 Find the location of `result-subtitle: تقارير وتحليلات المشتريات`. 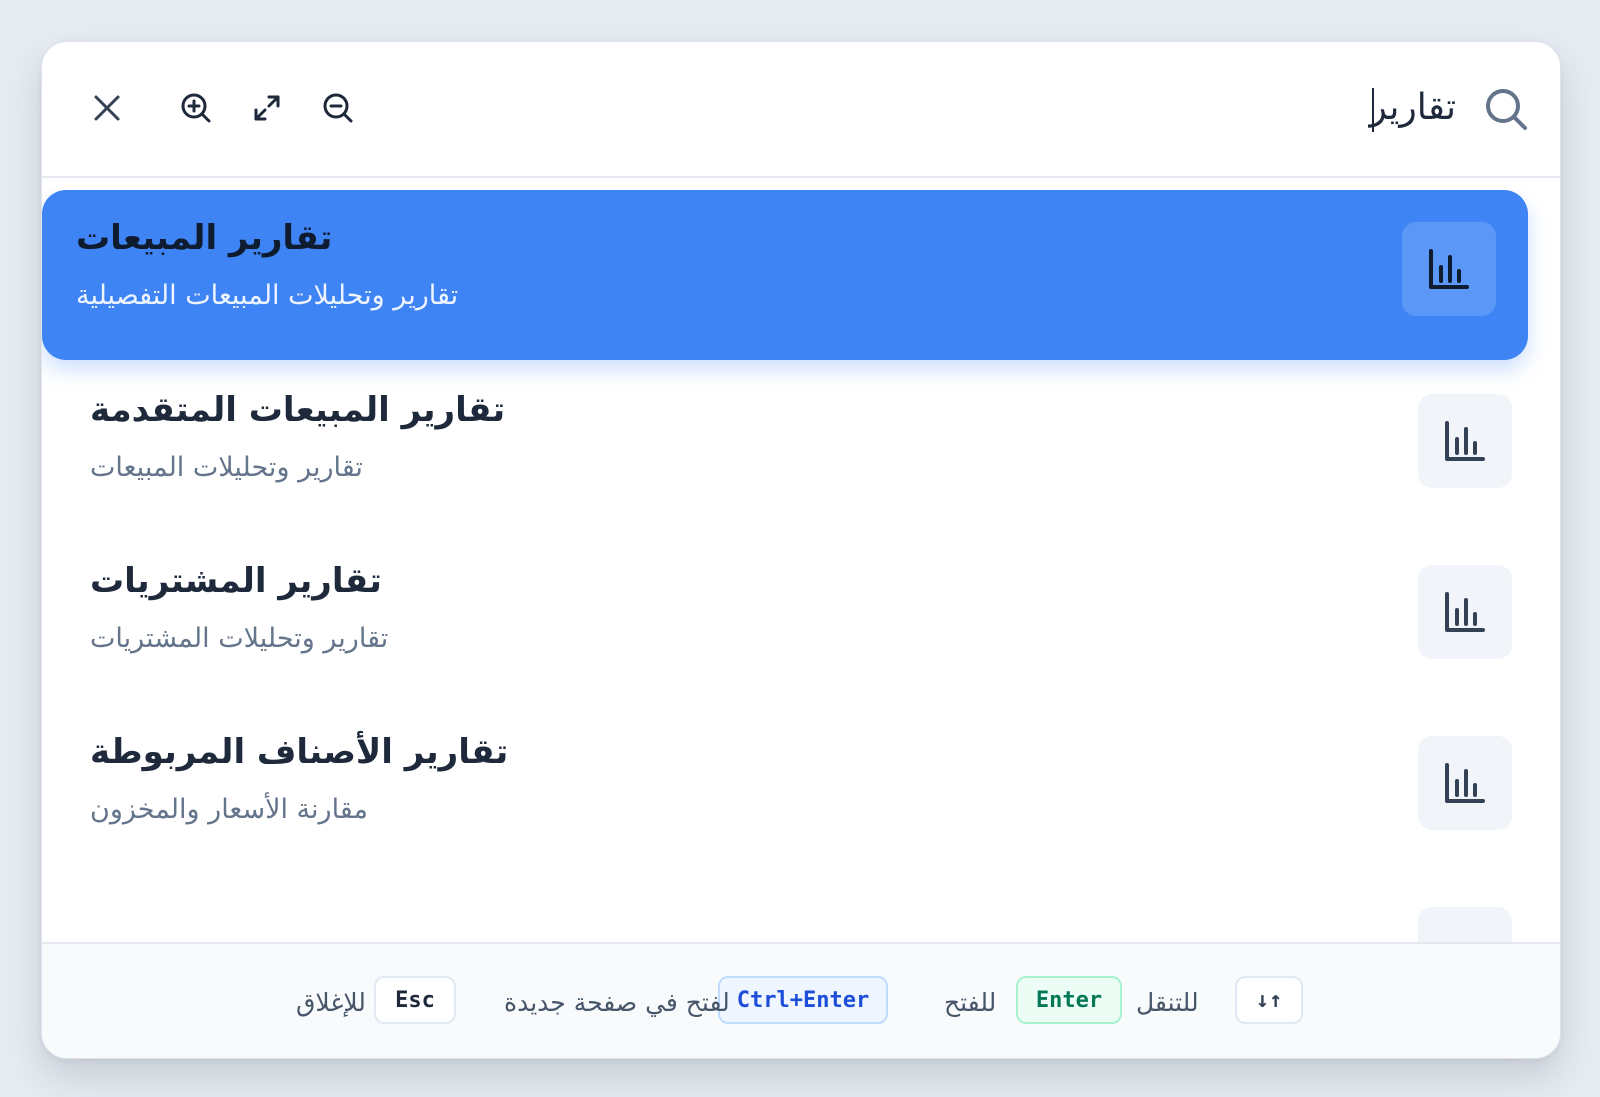

result-subtitle: تقارير وتحليلات المشتريات is located at coordinates (239, 638).